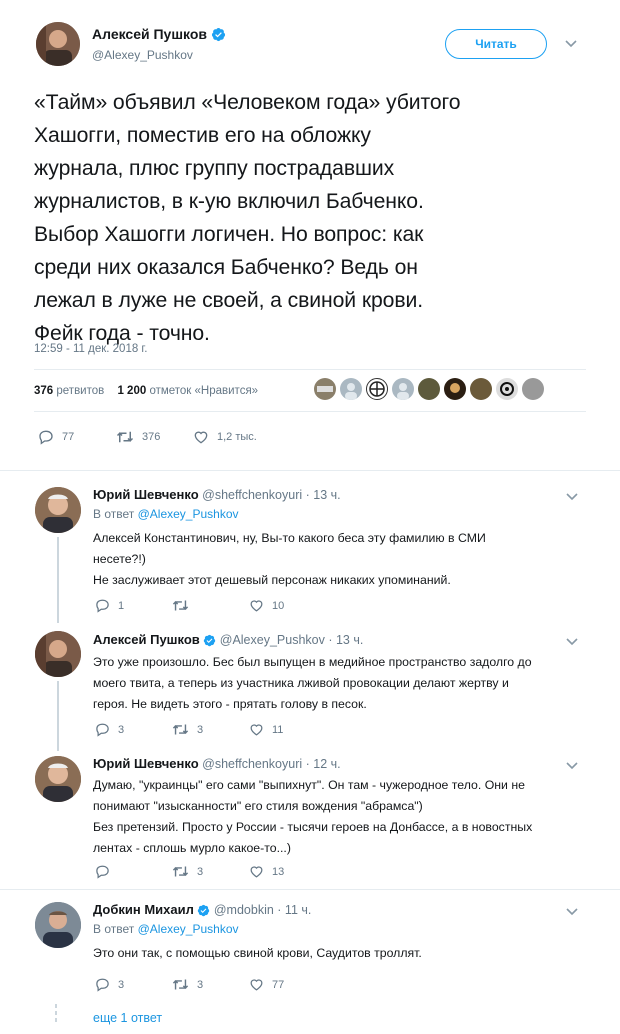 The image size is (620, 1034). What do you see at coordinates (80, 391) in the screenshot?
I see `retweets-label: ретвитов` at bounding box center [80, 391].